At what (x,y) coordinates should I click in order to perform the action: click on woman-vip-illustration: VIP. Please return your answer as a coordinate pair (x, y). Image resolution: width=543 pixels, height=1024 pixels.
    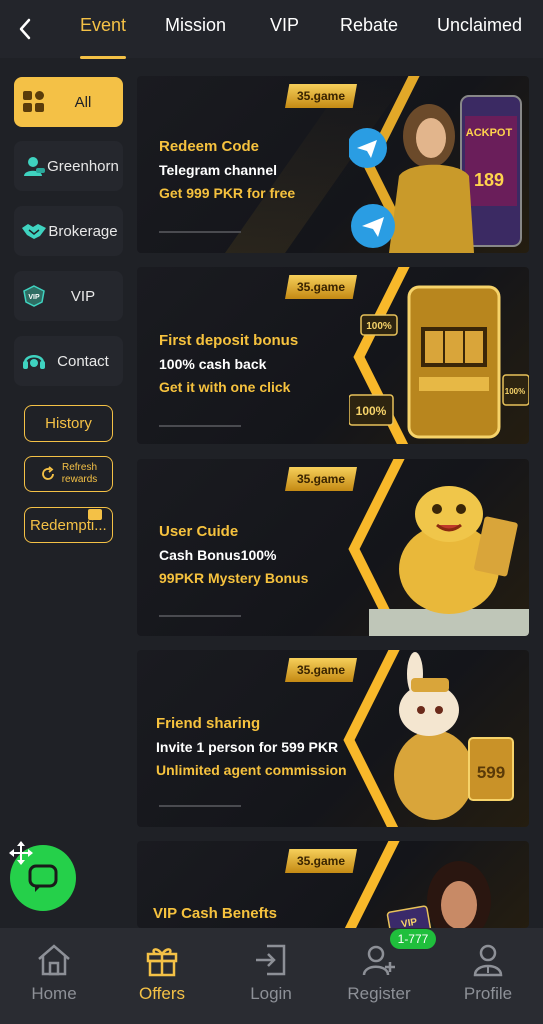
    Looking at the image, I should click on (438, 894).